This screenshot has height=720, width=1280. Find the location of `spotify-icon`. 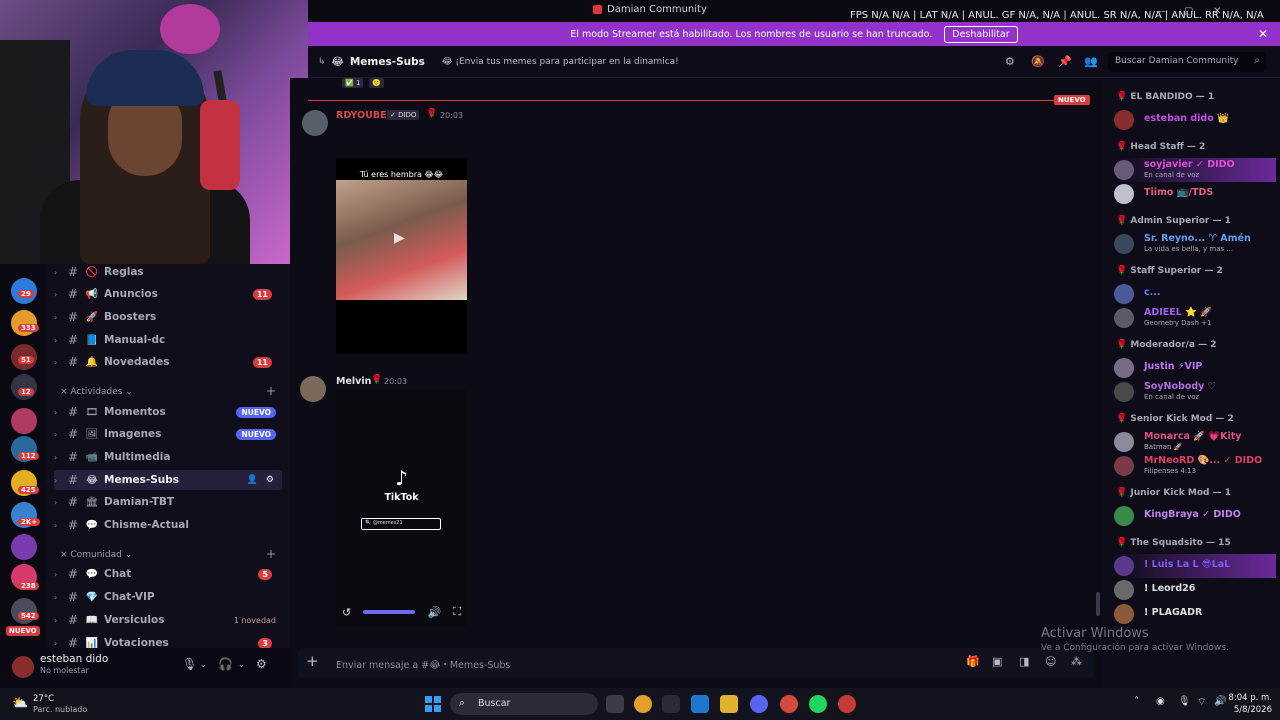

spotify-icon is located at coordinates (818, 704).